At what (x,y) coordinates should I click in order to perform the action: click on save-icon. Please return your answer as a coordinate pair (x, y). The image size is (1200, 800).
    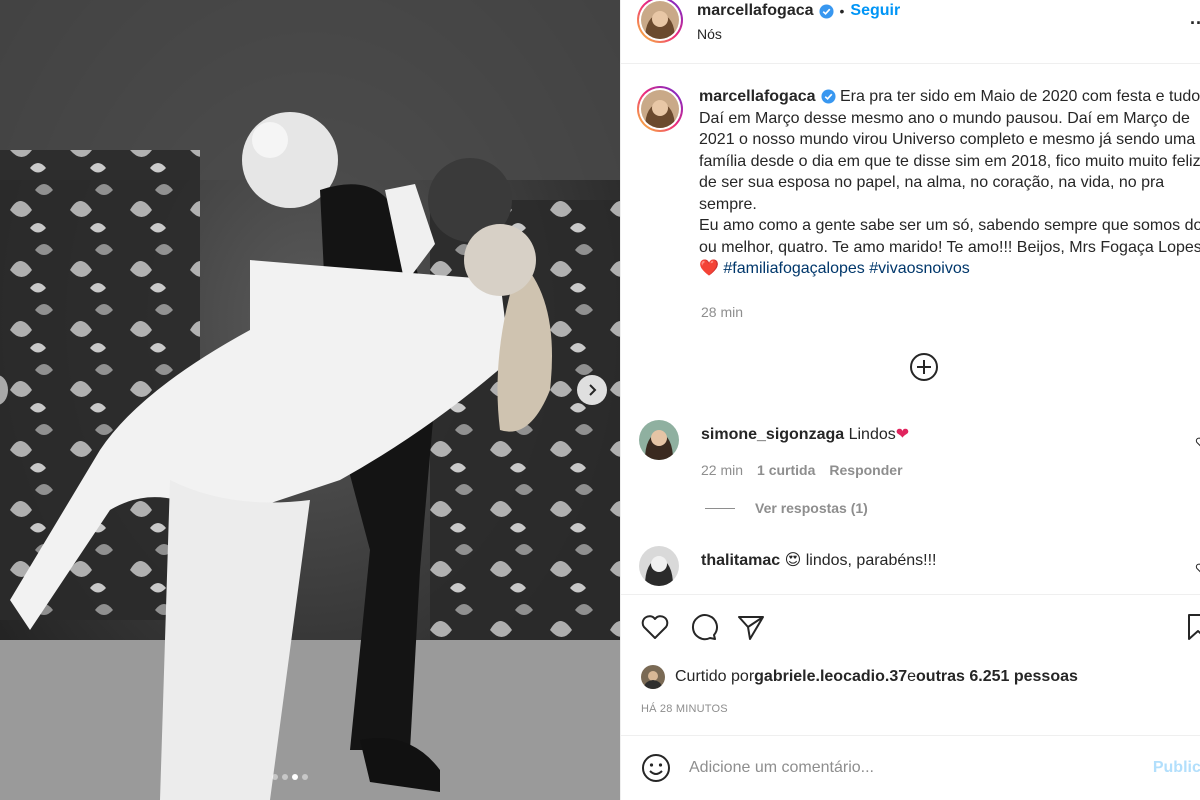
    Looking at the image, I should click on (1191, 627).